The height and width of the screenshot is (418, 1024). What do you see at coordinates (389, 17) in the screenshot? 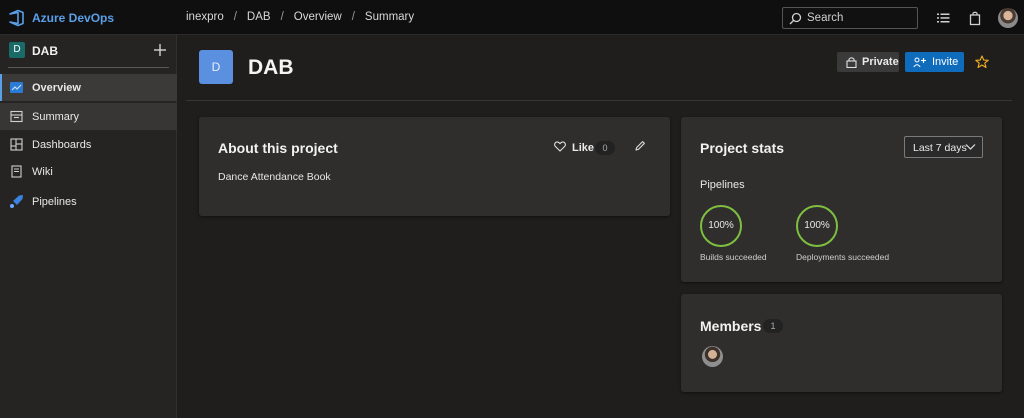
I see `breadcrumb-summary: Summary` at bounding box center [389, 17].